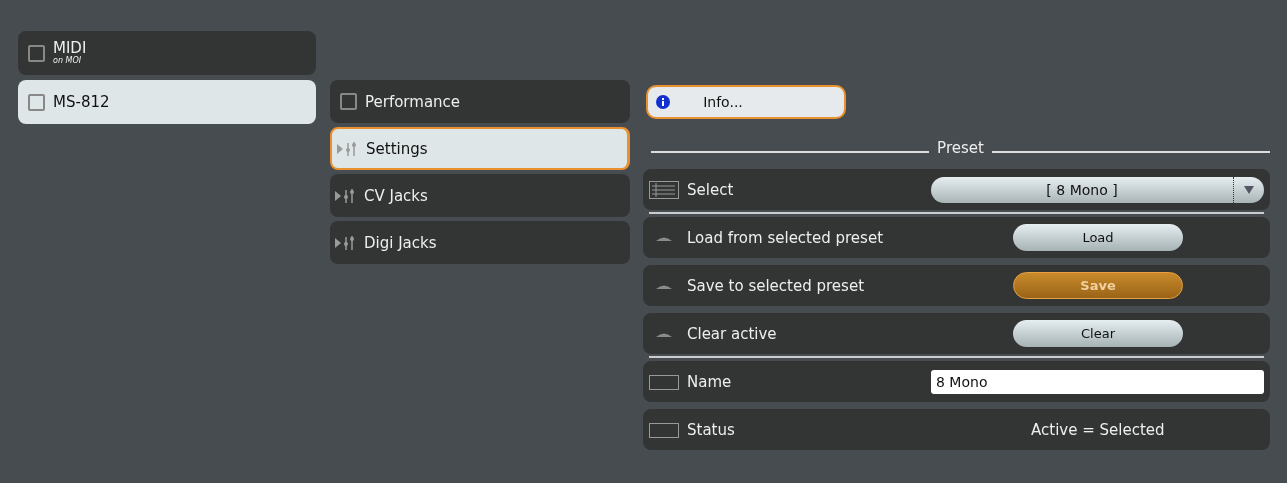 This screenshot has width=1287, height=483. I want to click on preset-dropdown: [ 8 Mono ], so click(1097, 189).